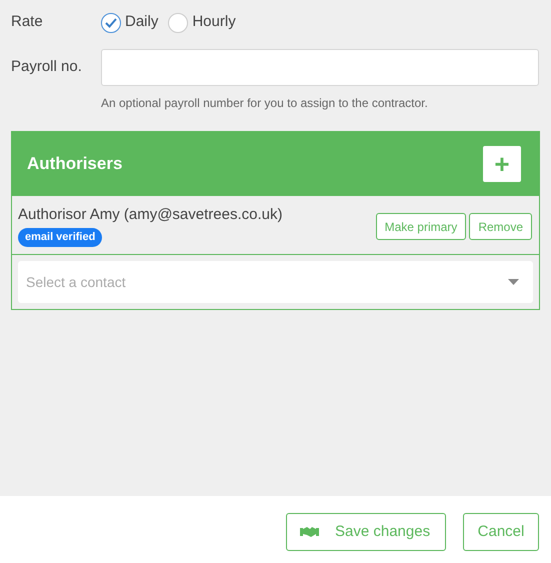 The height and width of the screenshot is (563, 551). What do you see at coordinates (76, 282) in the screenshot?
I see `select-placeholder: Select a contact` at bounding box center [76, 282].